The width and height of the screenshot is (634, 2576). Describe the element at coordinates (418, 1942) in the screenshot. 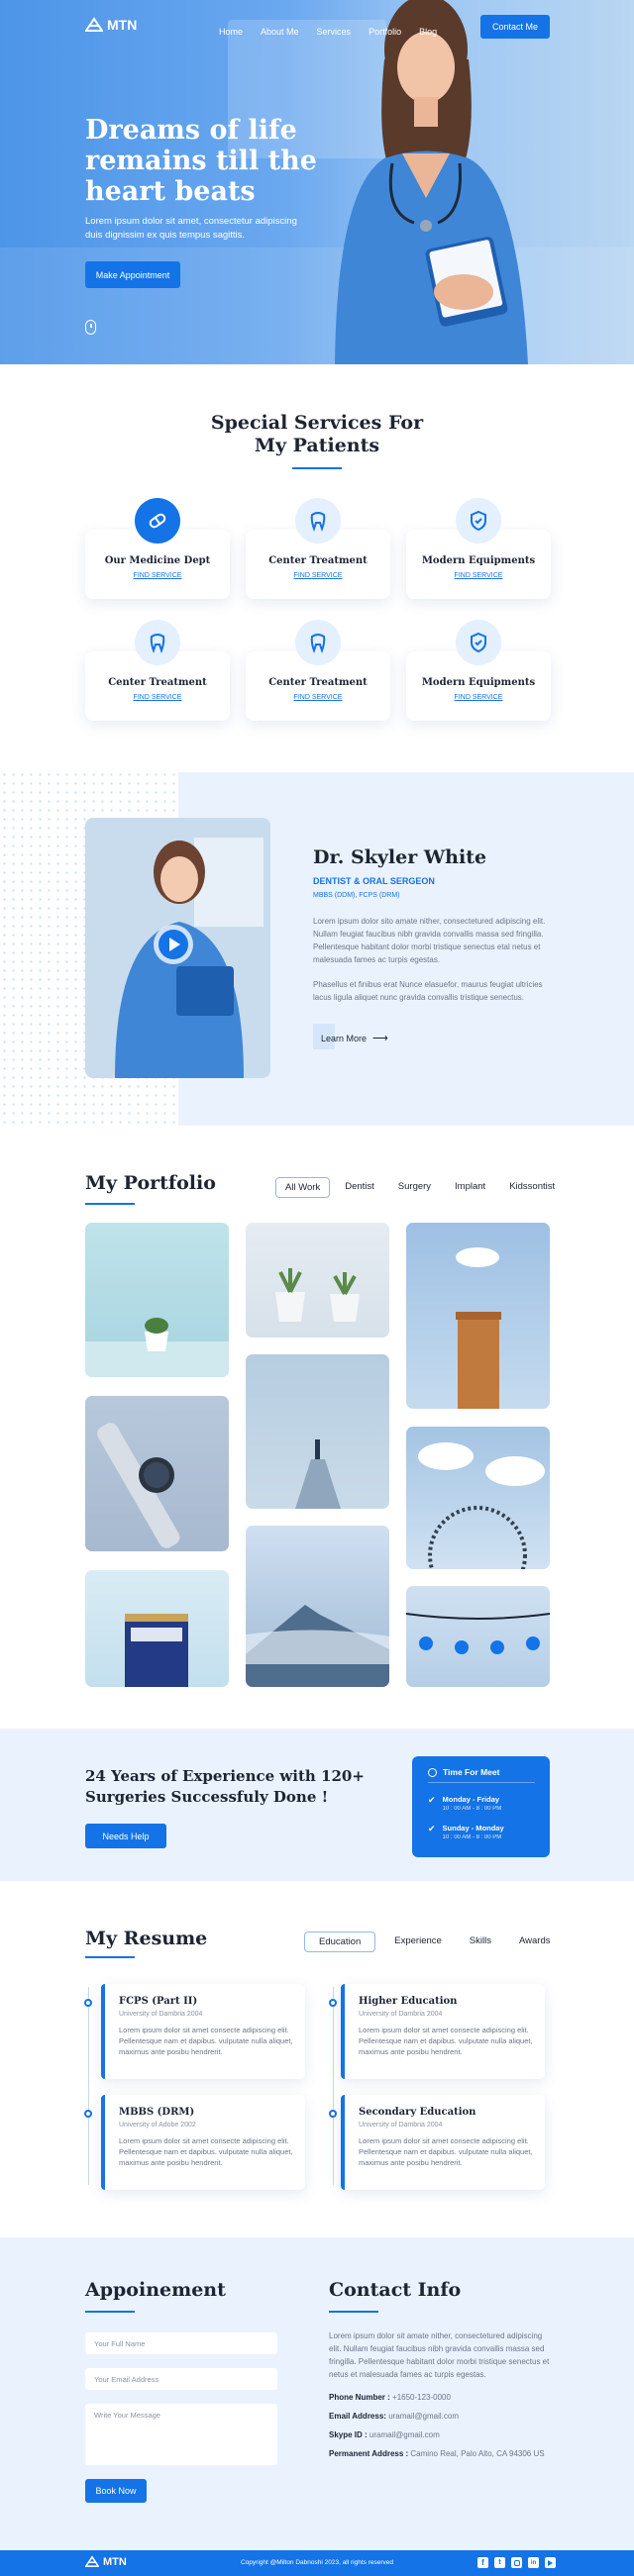

I see `tab-experience: Experience` at that location.